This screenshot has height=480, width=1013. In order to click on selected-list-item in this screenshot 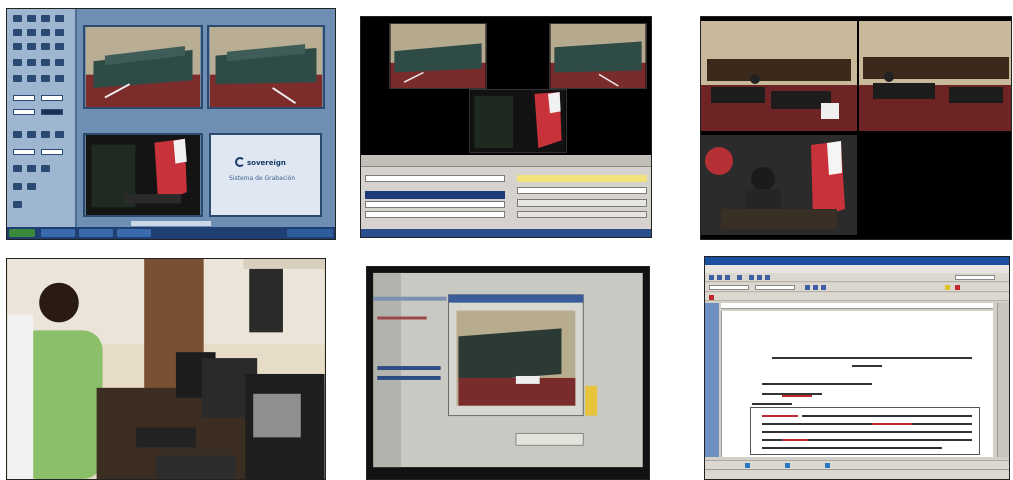, I will do `click(435, 195)`.